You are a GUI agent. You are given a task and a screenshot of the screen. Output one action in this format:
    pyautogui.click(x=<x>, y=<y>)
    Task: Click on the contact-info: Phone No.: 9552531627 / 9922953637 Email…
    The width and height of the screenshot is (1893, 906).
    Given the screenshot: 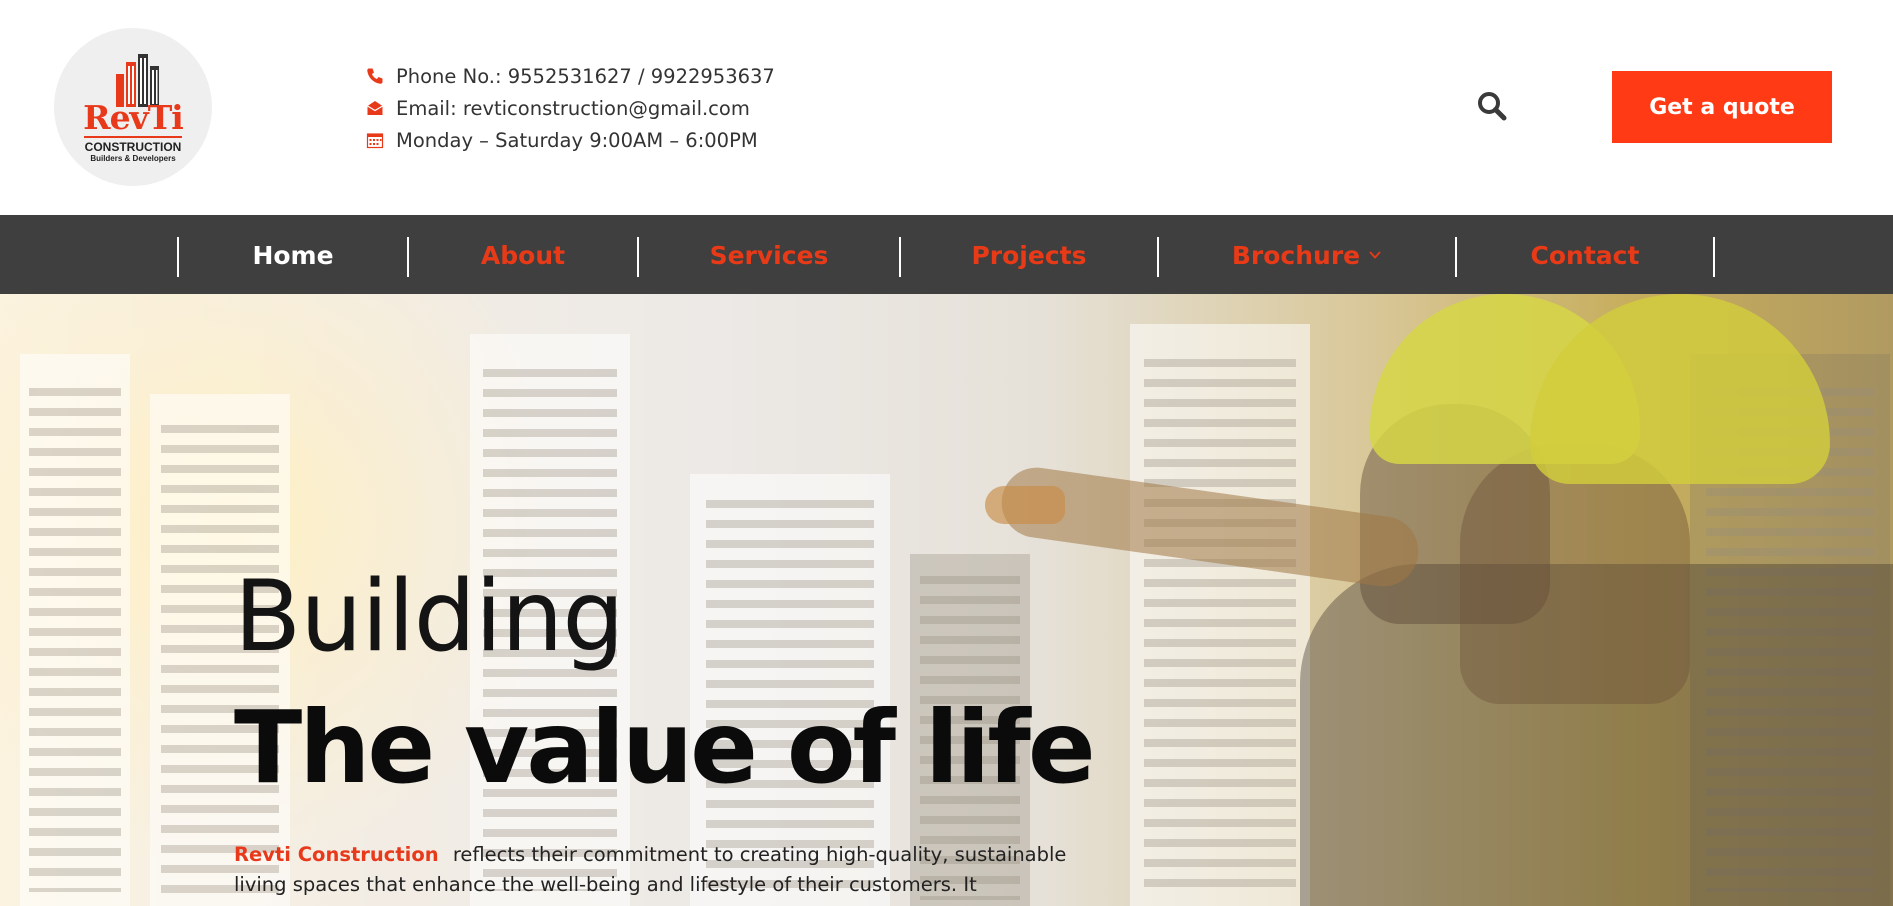 What is the action you would take?
    pyautogui.click(x=570, y=108)
    